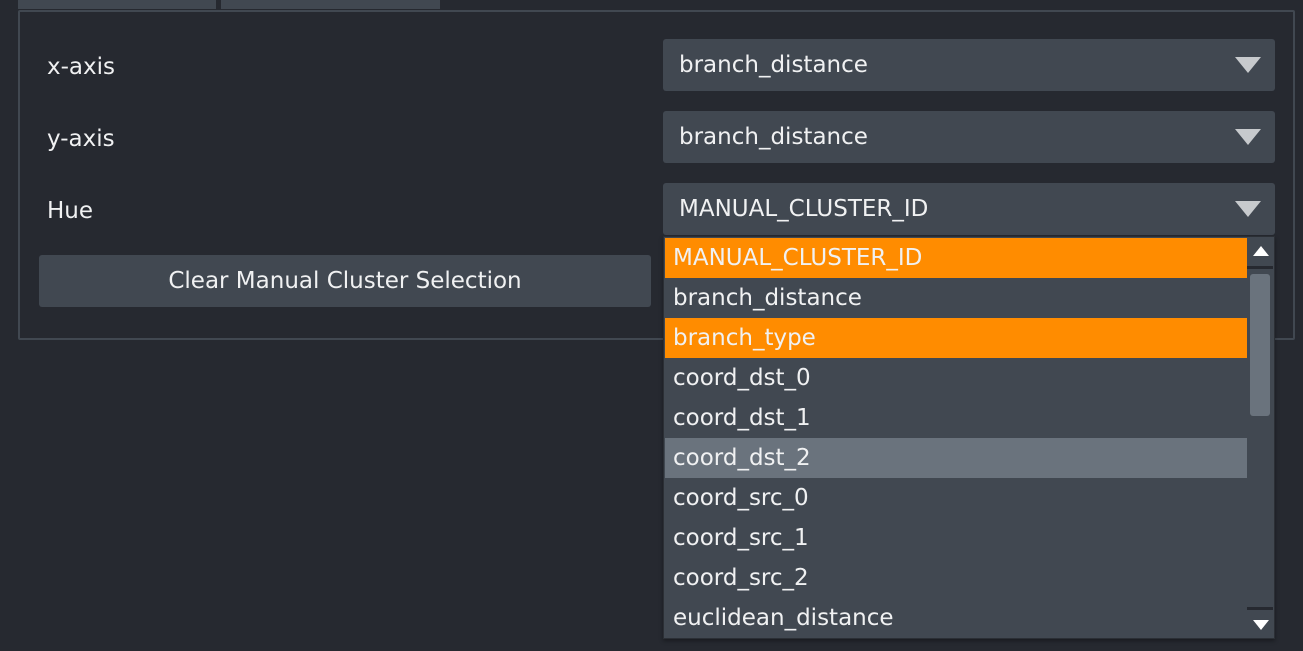  I want to click on dropdown-option: branch_type, so click(956, 338).